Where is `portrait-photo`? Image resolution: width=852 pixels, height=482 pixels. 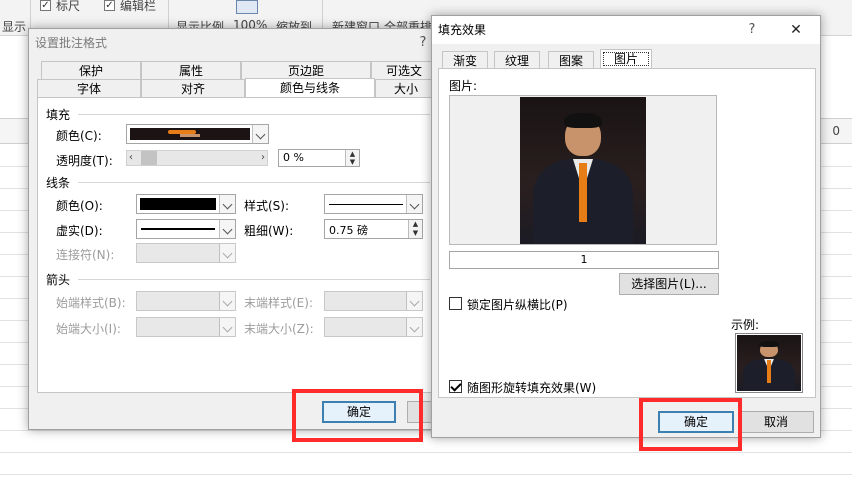
portrait-photo is located at coordinates (583, 170).